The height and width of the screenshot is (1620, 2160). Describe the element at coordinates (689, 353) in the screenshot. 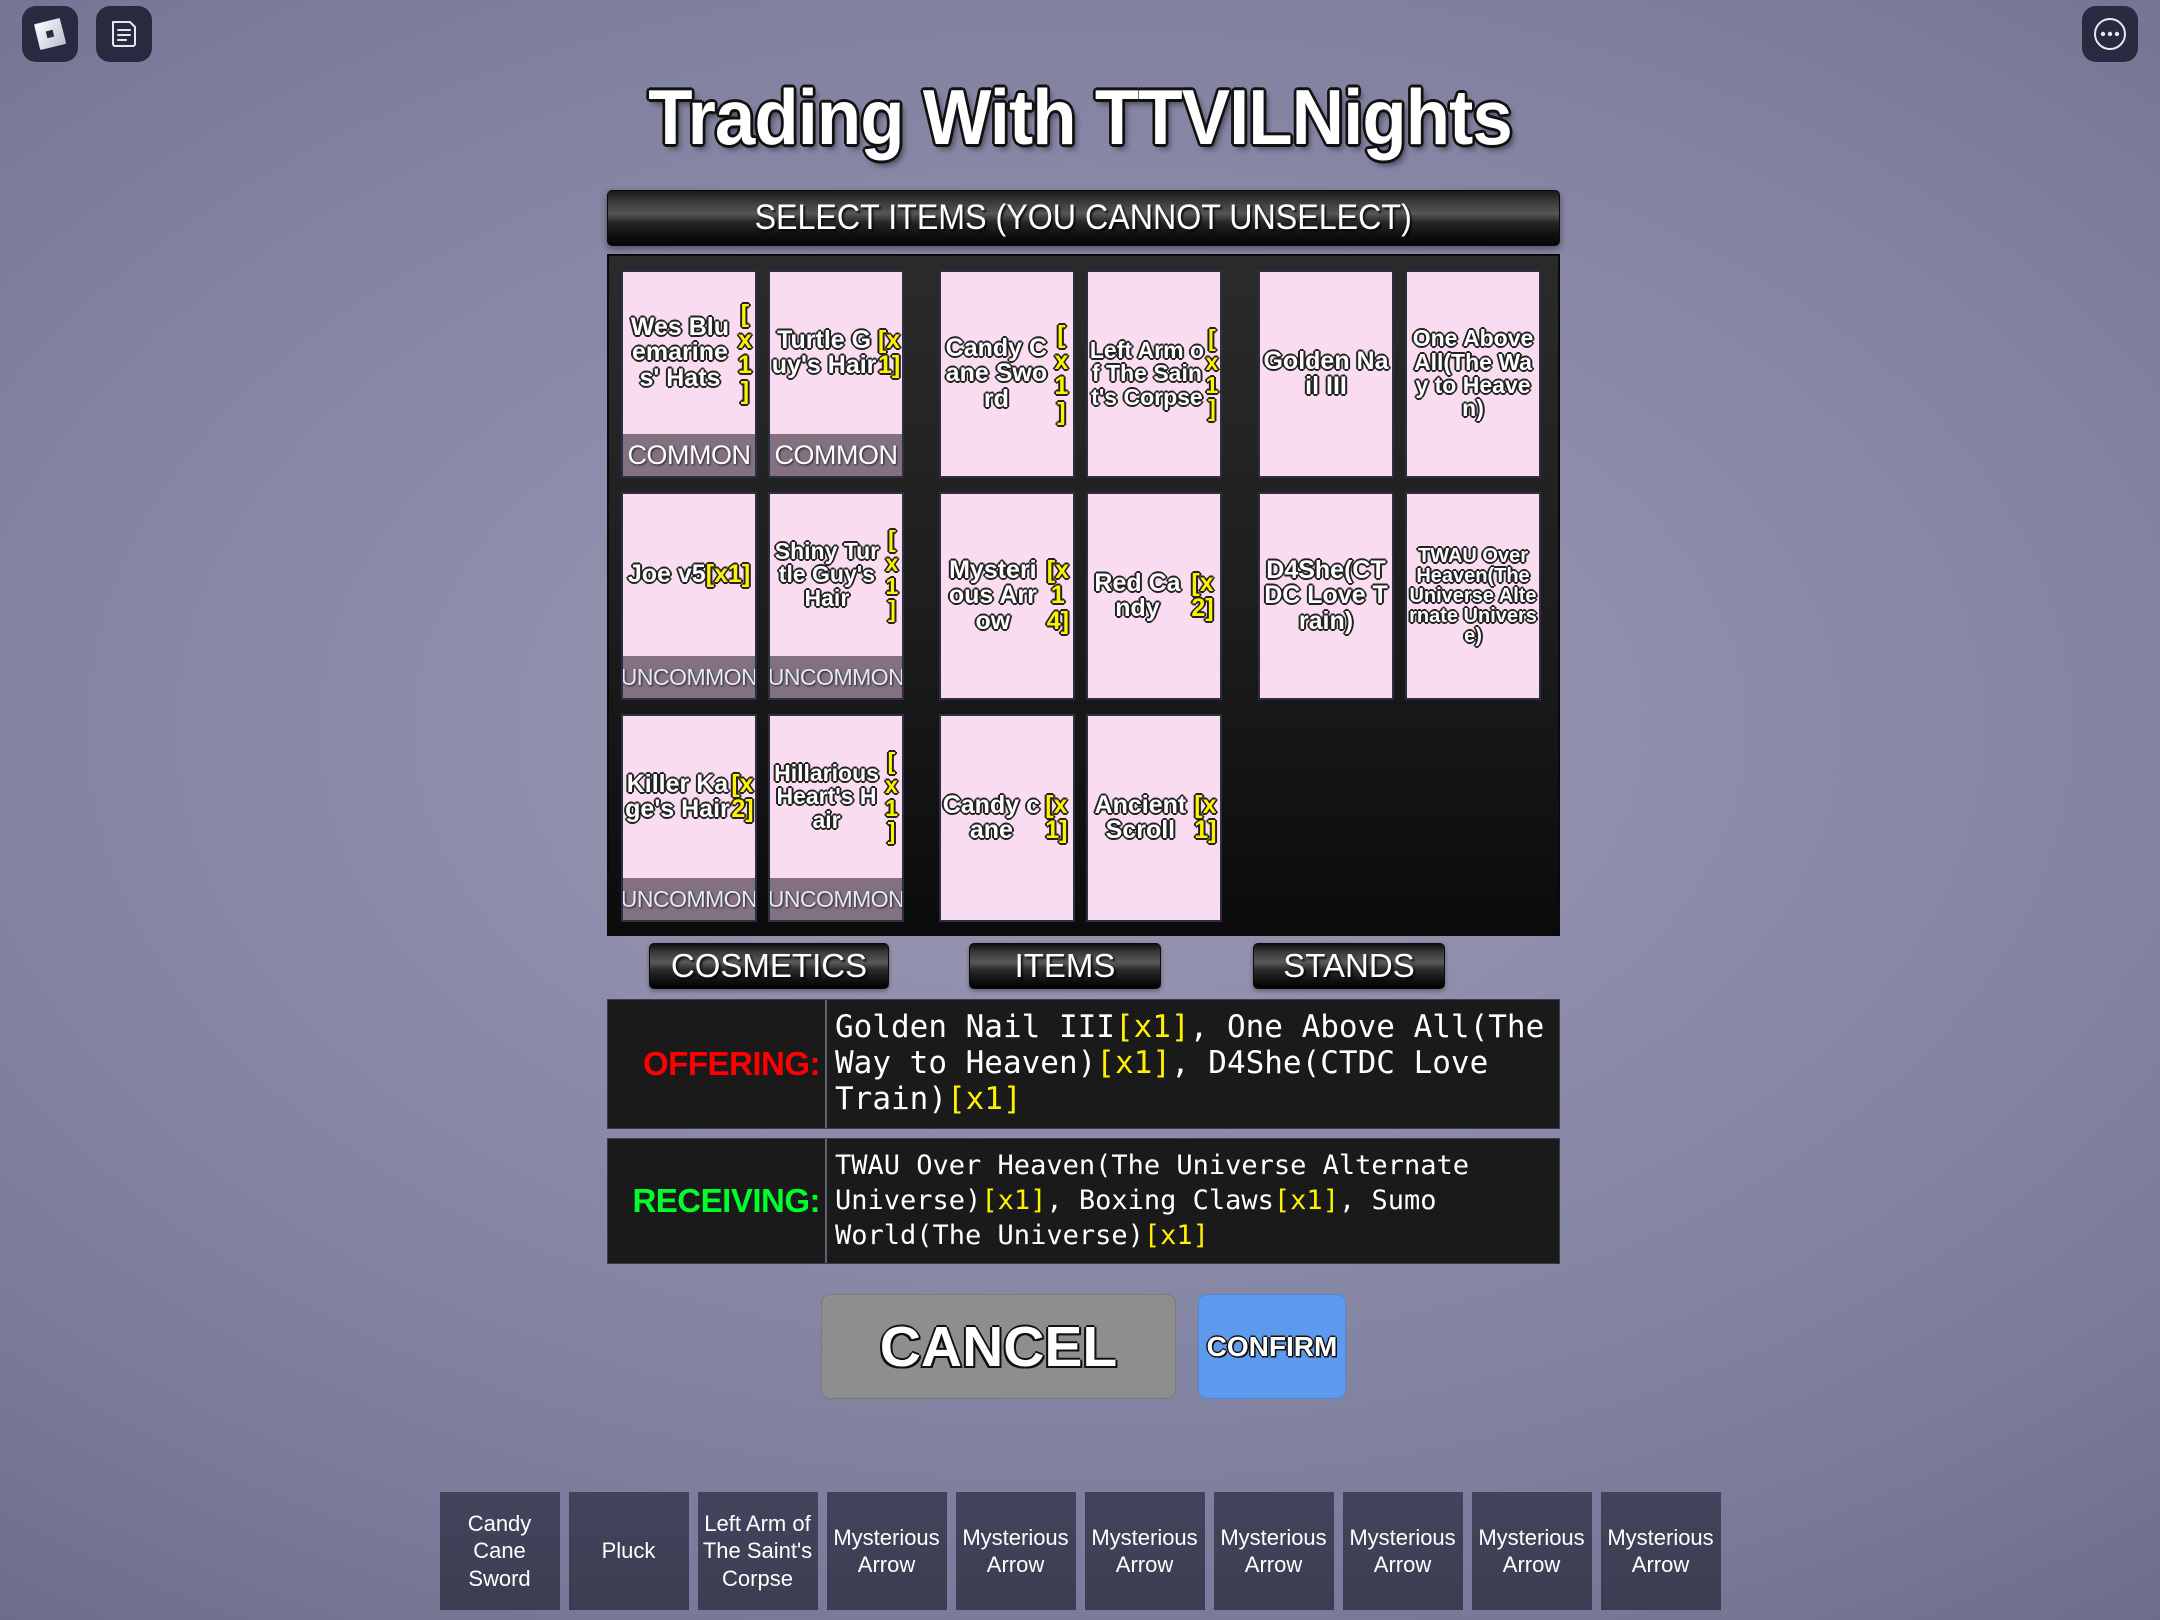

I see `inventory-card-name: Wes Bluemarines' Hats [x1]` at that location.